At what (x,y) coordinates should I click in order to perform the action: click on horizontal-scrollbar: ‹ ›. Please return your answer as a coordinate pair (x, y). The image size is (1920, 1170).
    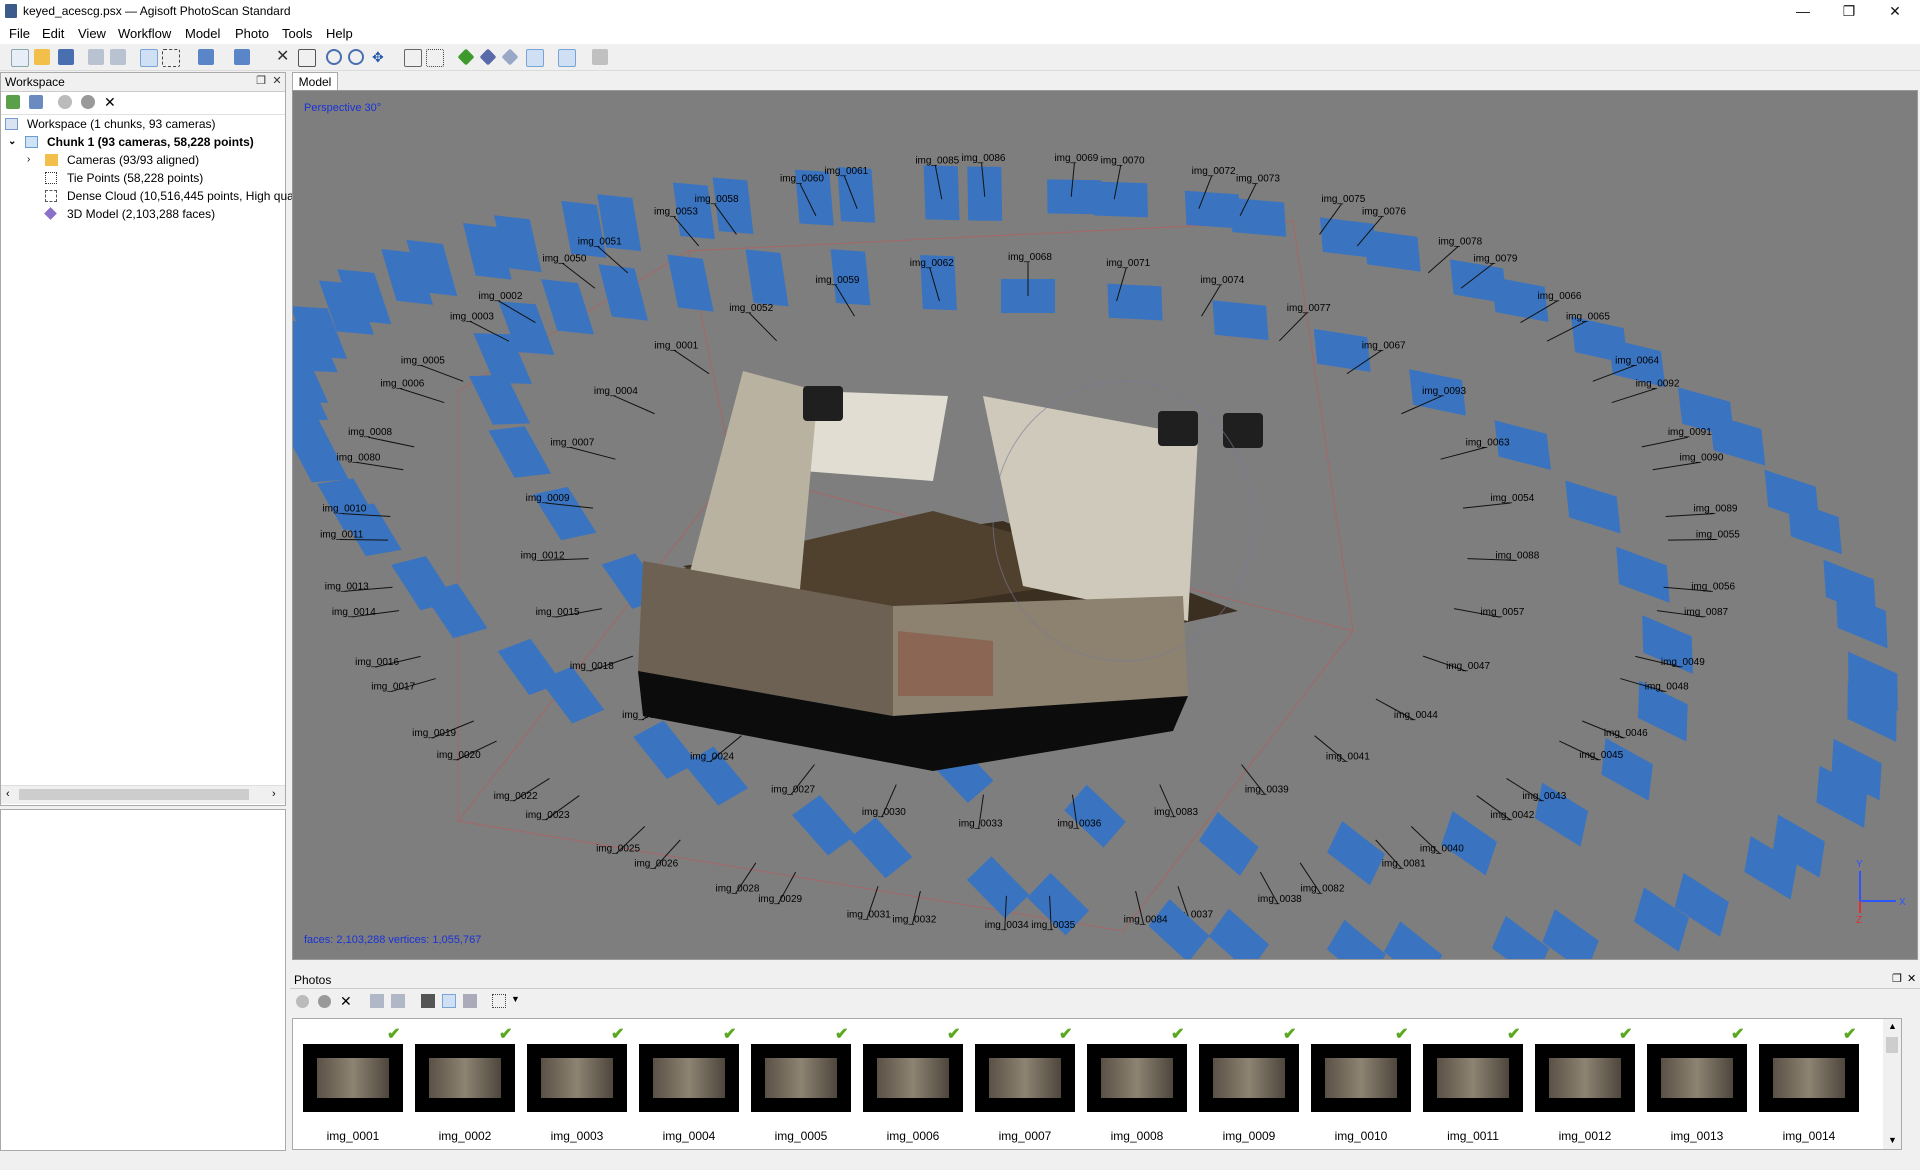
    Looking at the image, I should click on (143, 794).